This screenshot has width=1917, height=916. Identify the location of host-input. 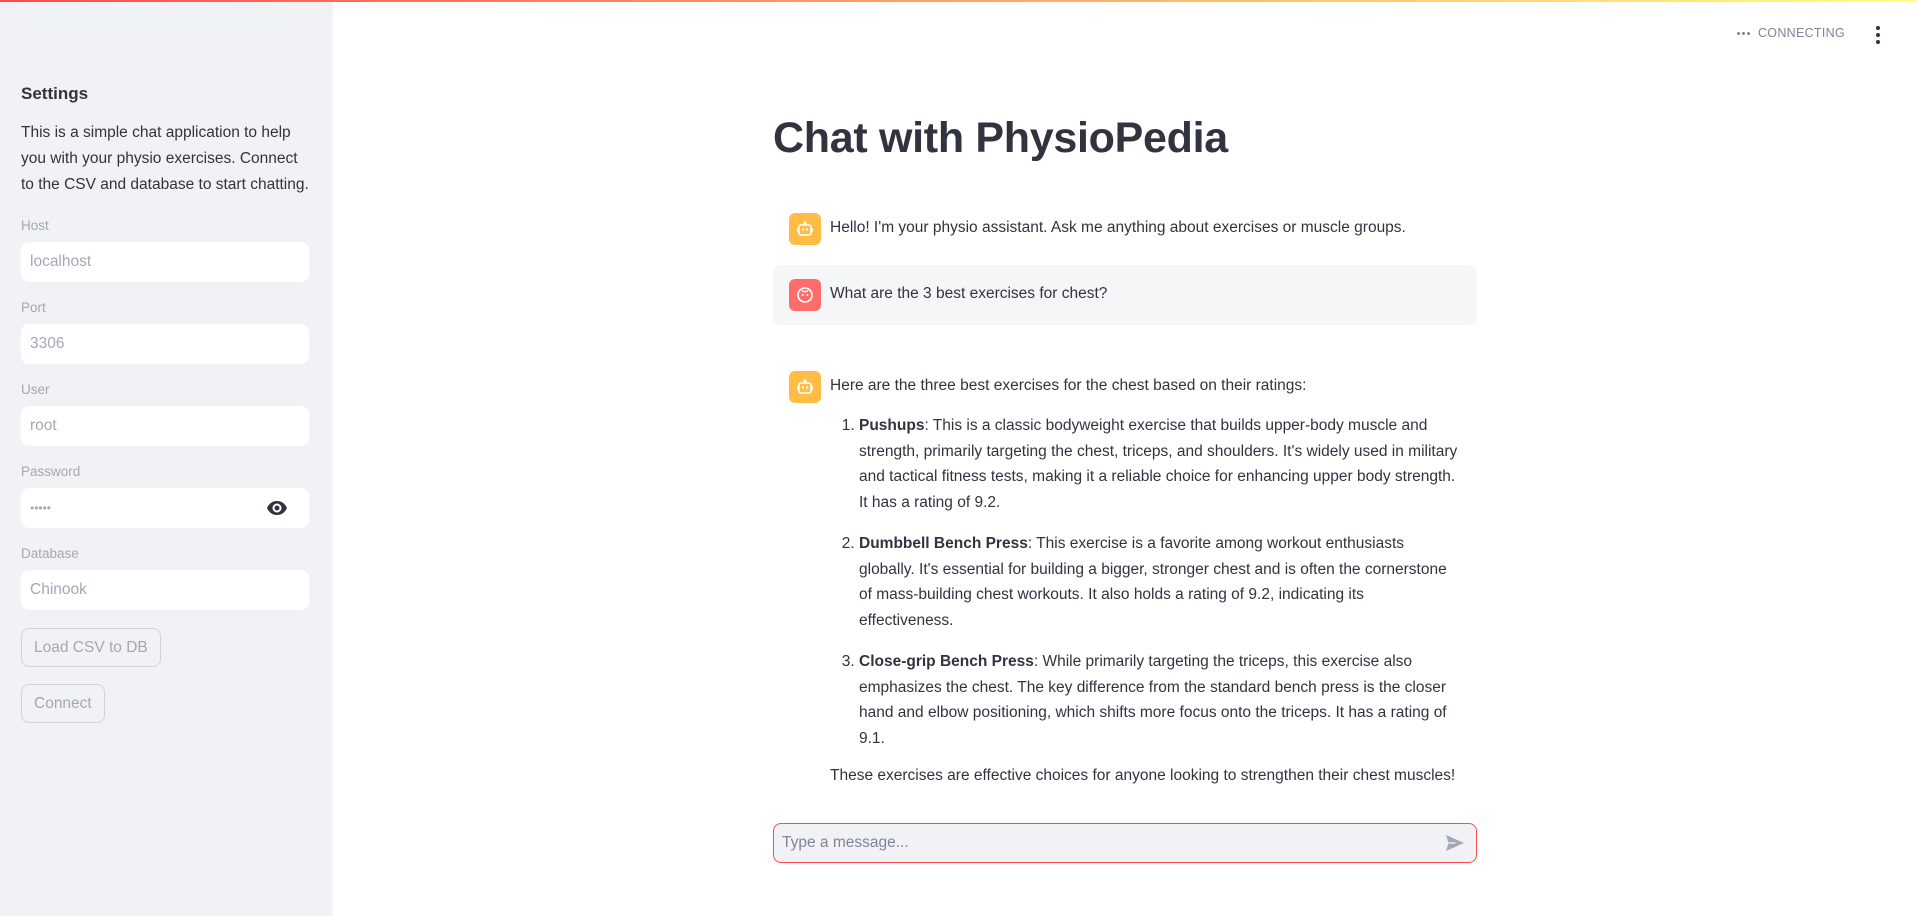
(165, 262).